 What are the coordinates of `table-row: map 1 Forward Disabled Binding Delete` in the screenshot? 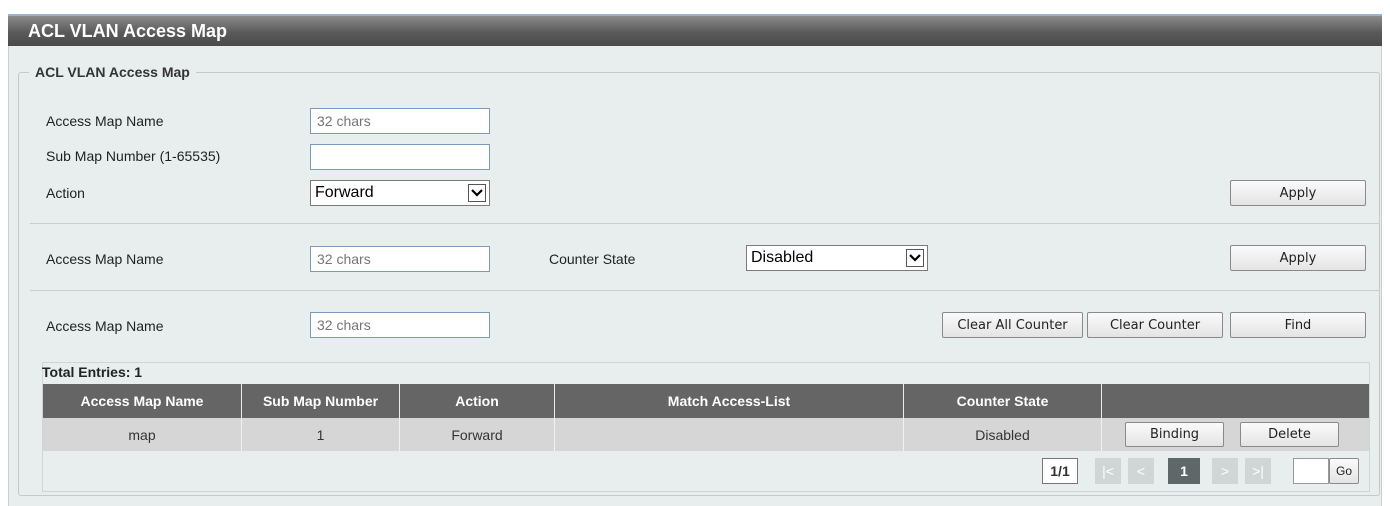 It's located at (706, 434).